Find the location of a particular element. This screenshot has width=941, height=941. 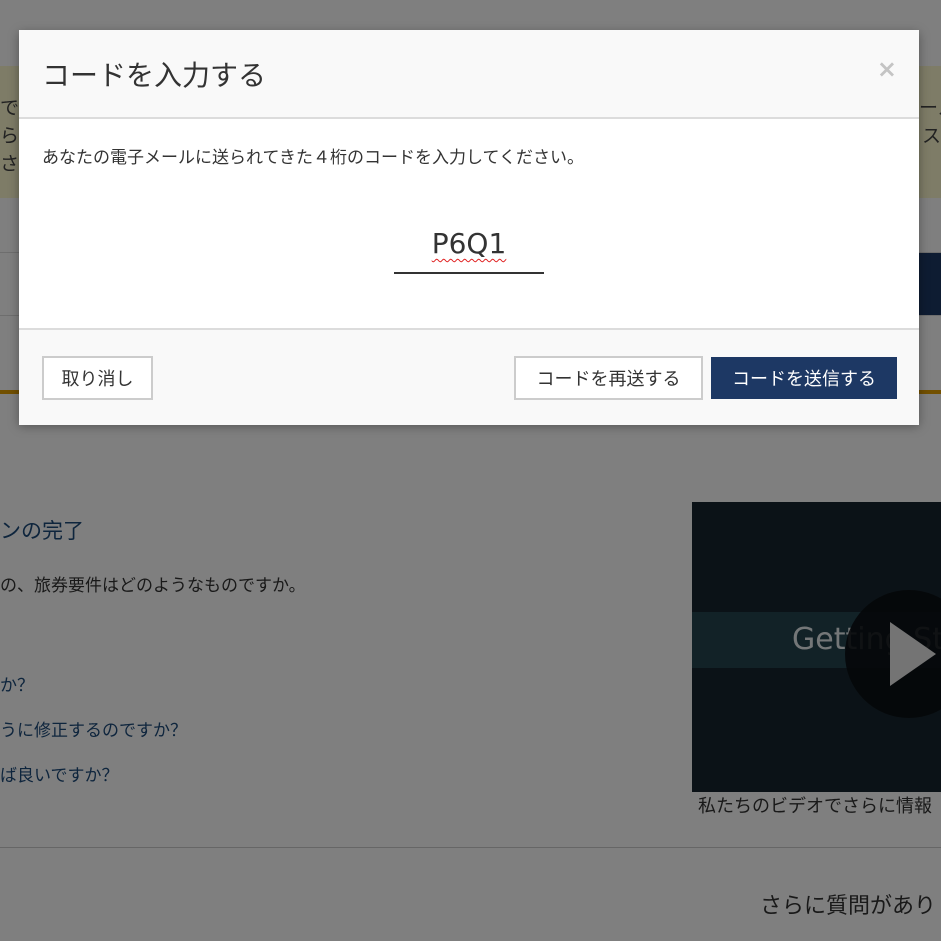

resend-code-button: コードを再送する is located at coordinates (608, 378).